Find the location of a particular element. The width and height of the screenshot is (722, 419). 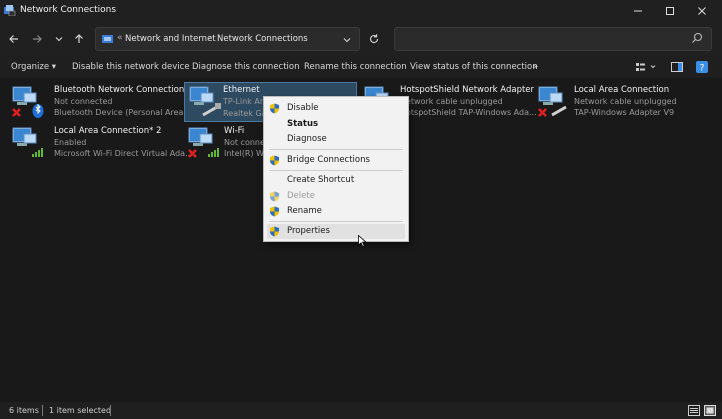

recent-locations-button is located at coordinates (59, 39).